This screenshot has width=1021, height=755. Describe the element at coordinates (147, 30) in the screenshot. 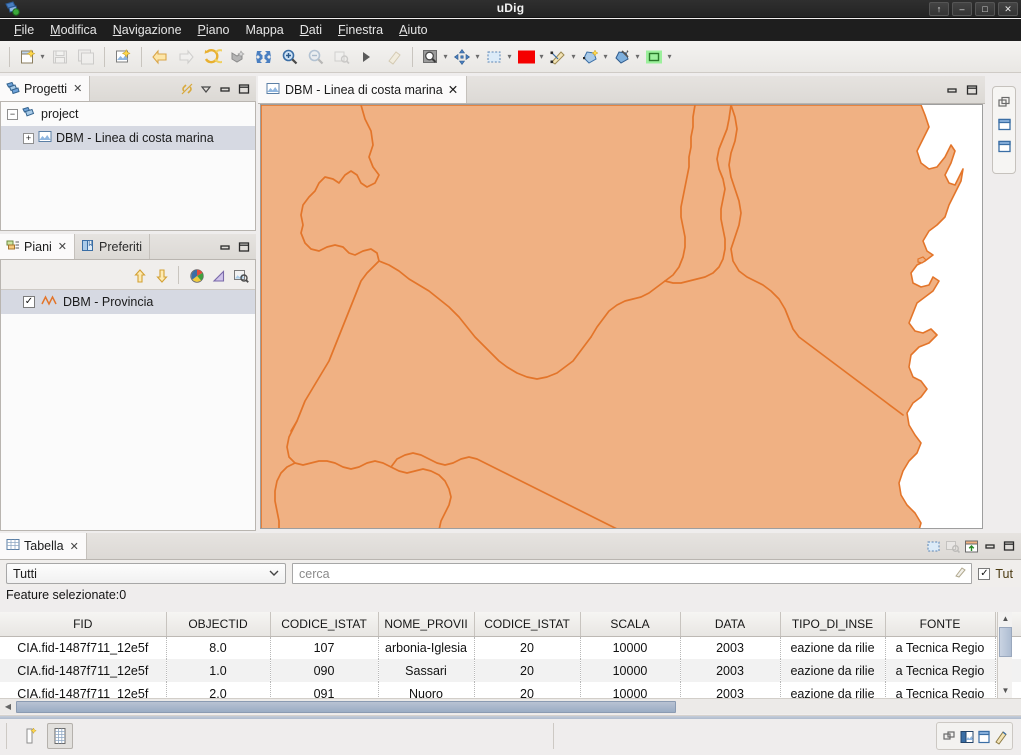

I see `menu-navigazione: Navigazione` at that location.